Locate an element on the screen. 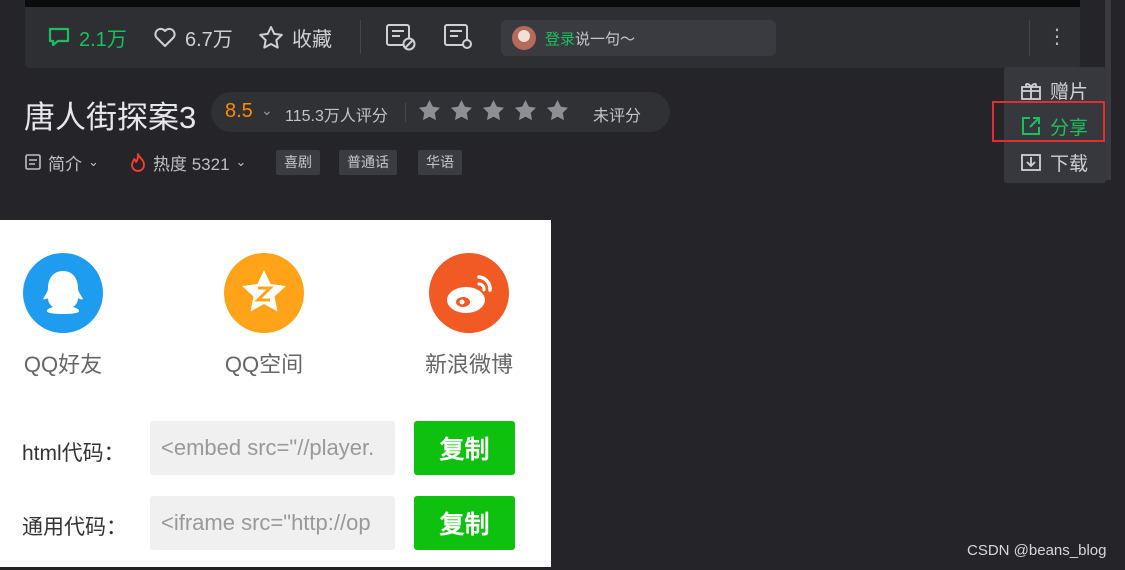 This screenshot has height=570, width=1125. download-icon is located at coordinates (1031, 162).